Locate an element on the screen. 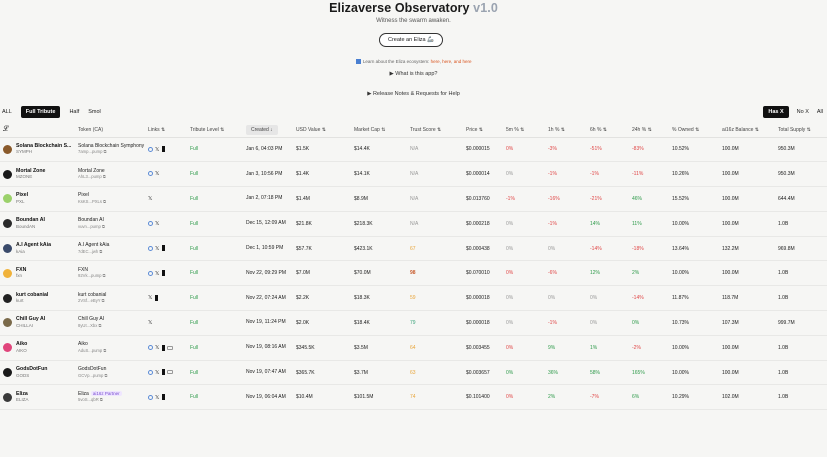 The image size is (827, 457). column-header: 5m % ⇅ is located at coordinates (527, 131).